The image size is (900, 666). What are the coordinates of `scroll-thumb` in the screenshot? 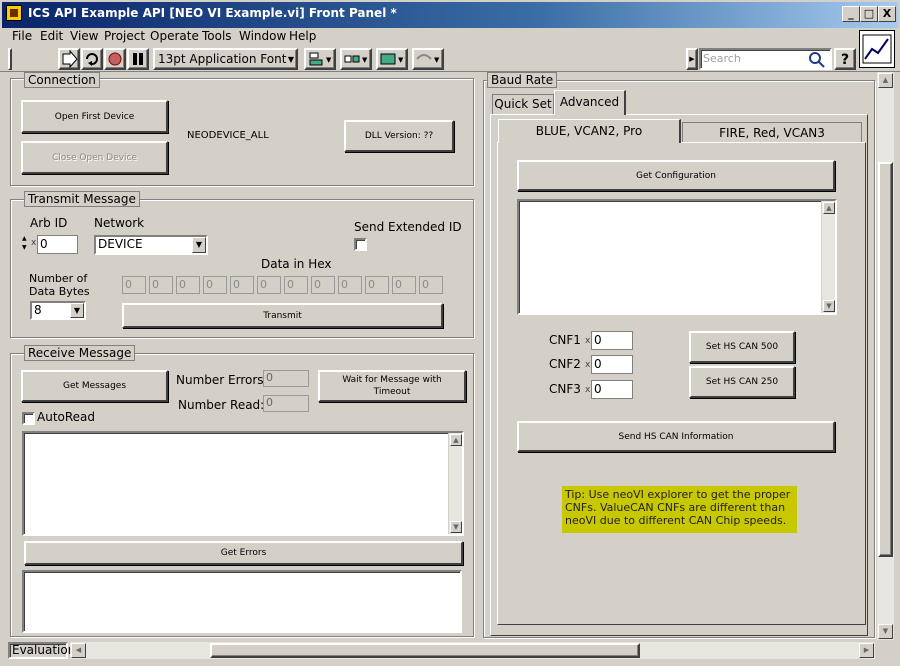 It's located at (885, 359).